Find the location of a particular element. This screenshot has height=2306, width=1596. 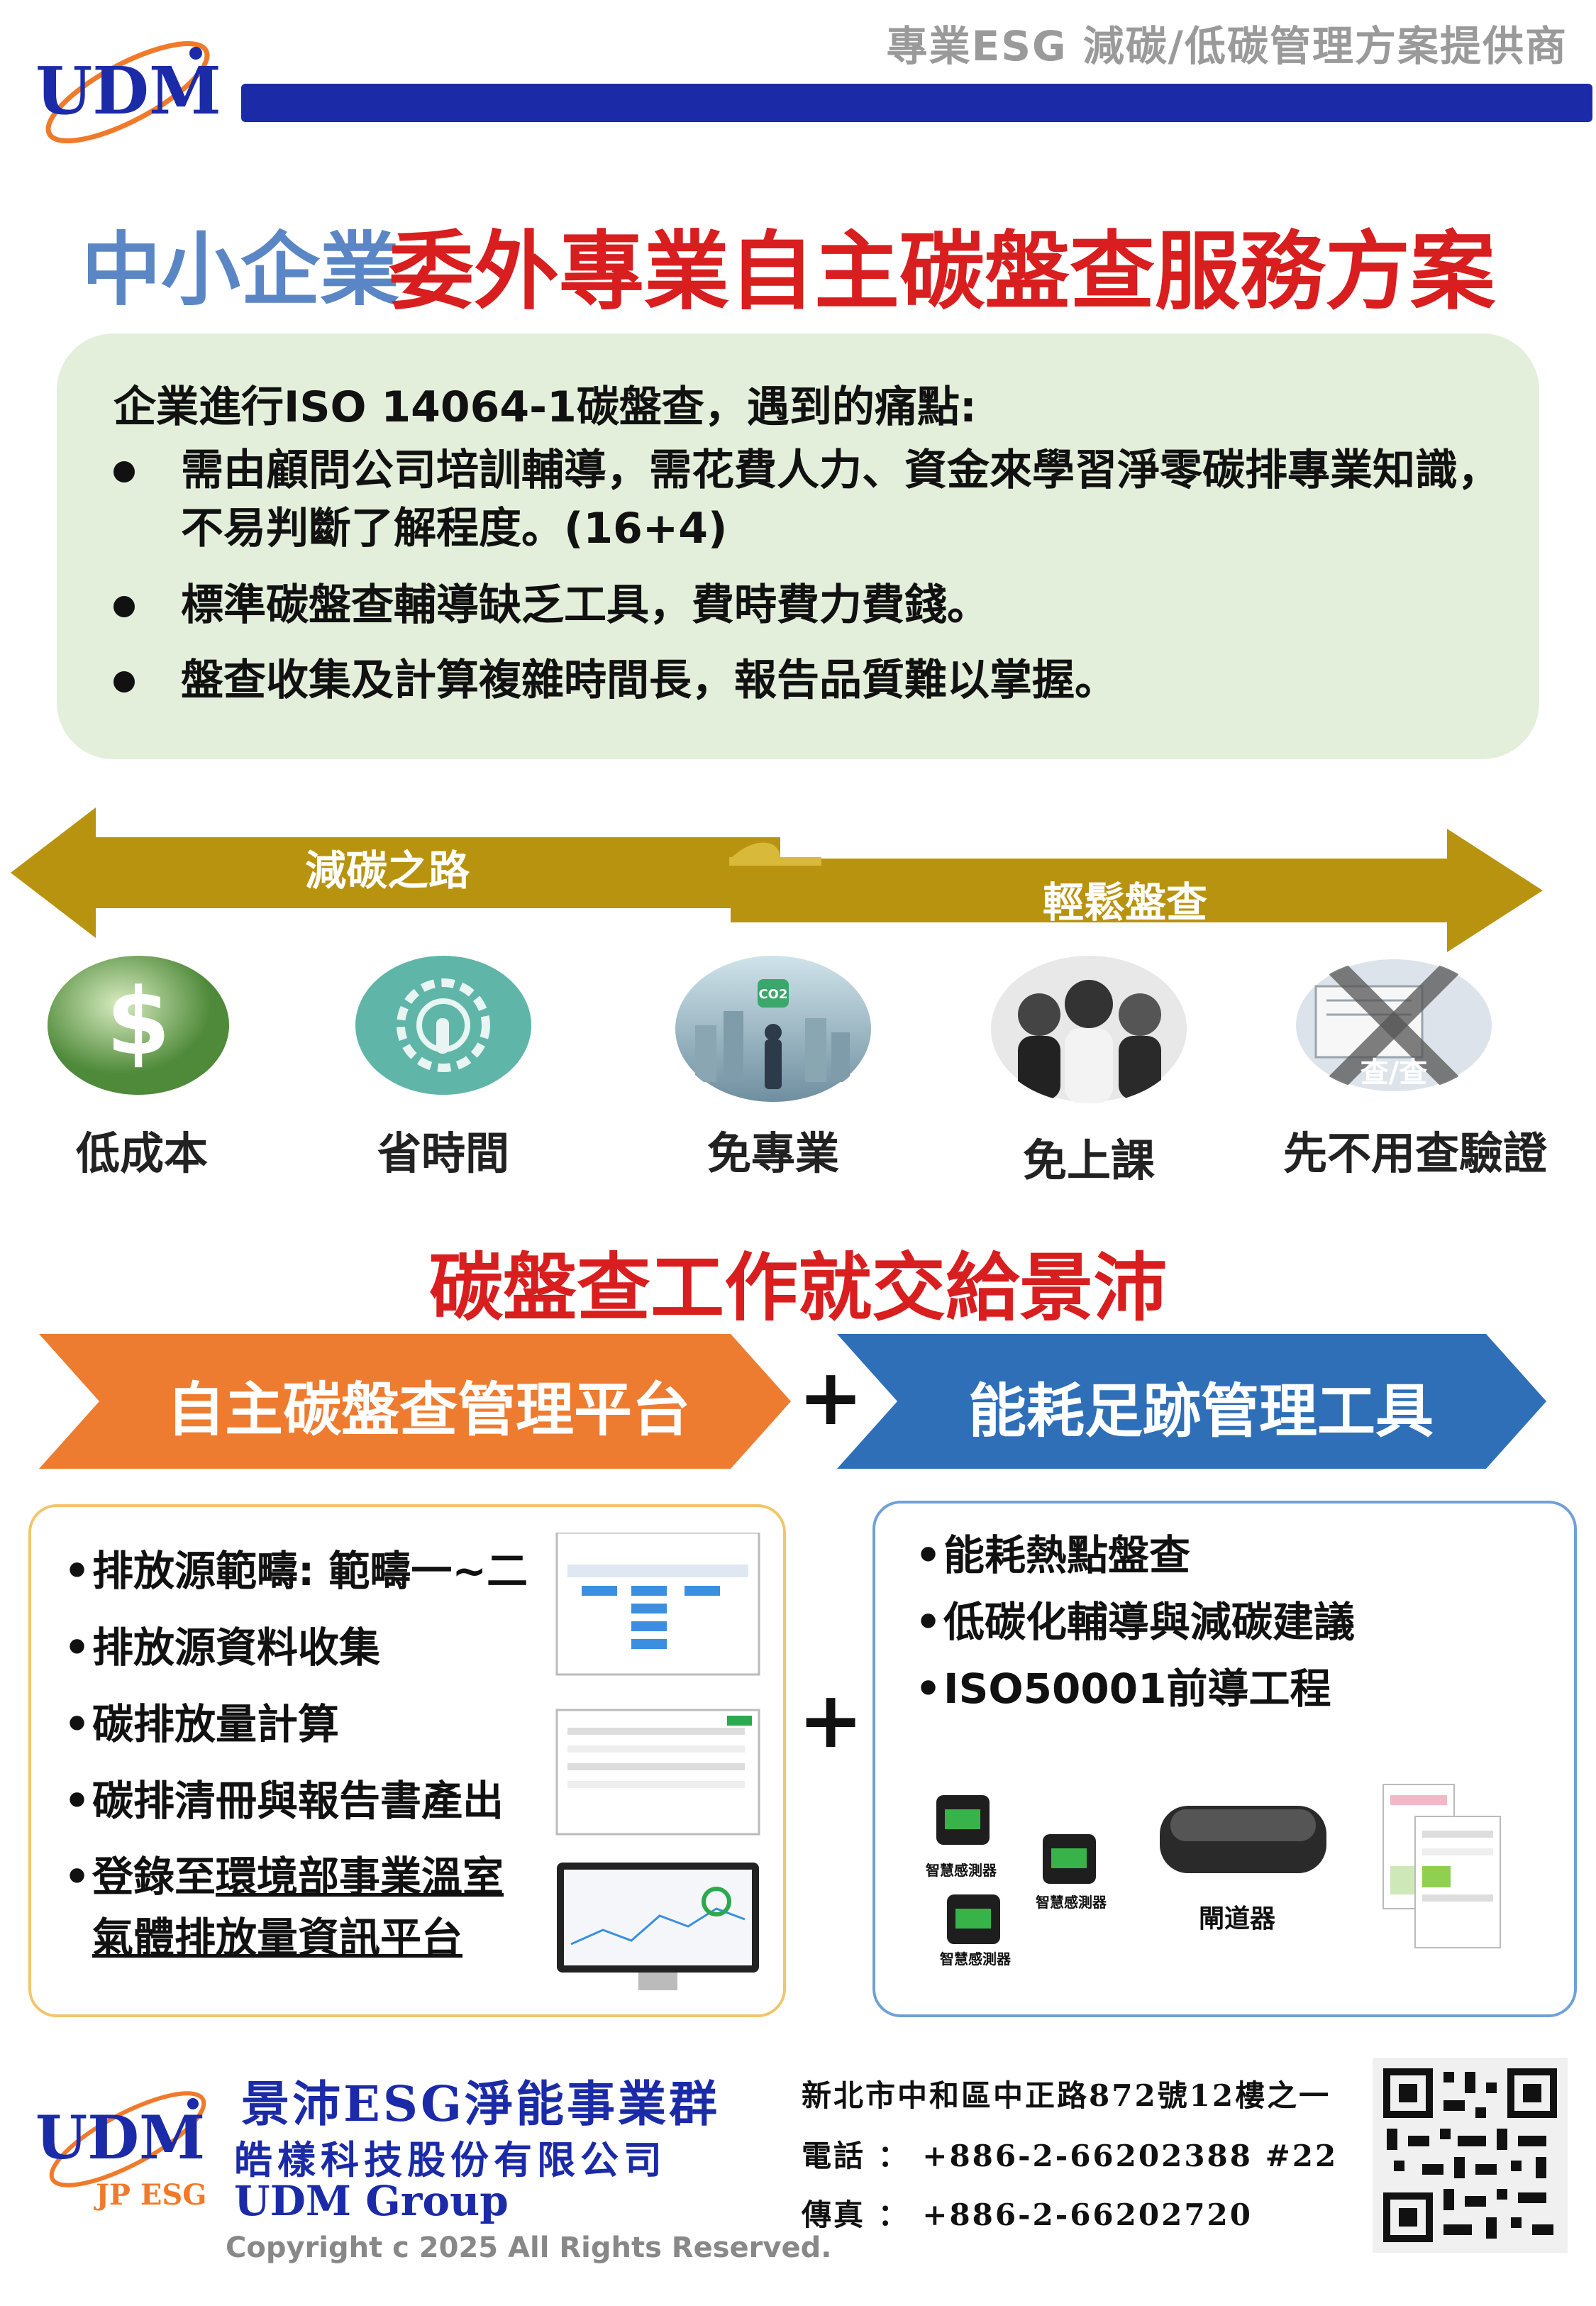

platform-screenshots is located at coordinates (658, 1762).